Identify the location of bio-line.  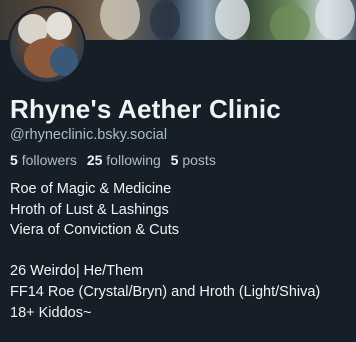
(165, 251).